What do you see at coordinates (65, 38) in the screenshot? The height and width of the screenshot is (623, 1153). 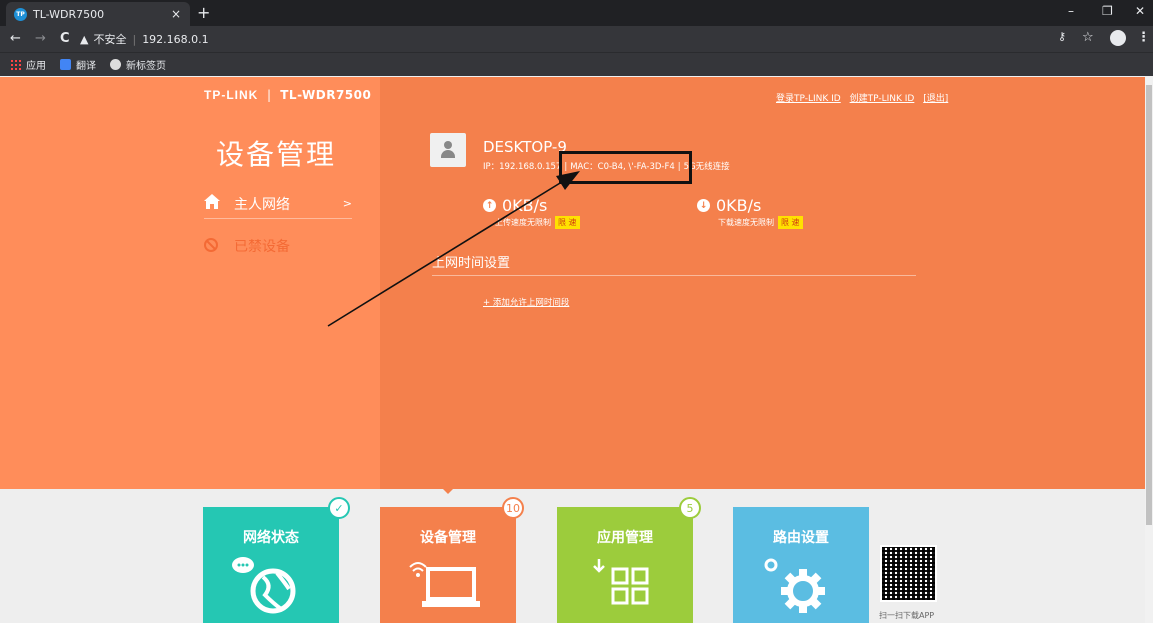 I see `reload-icon: C` at bounding box center [65, 38].